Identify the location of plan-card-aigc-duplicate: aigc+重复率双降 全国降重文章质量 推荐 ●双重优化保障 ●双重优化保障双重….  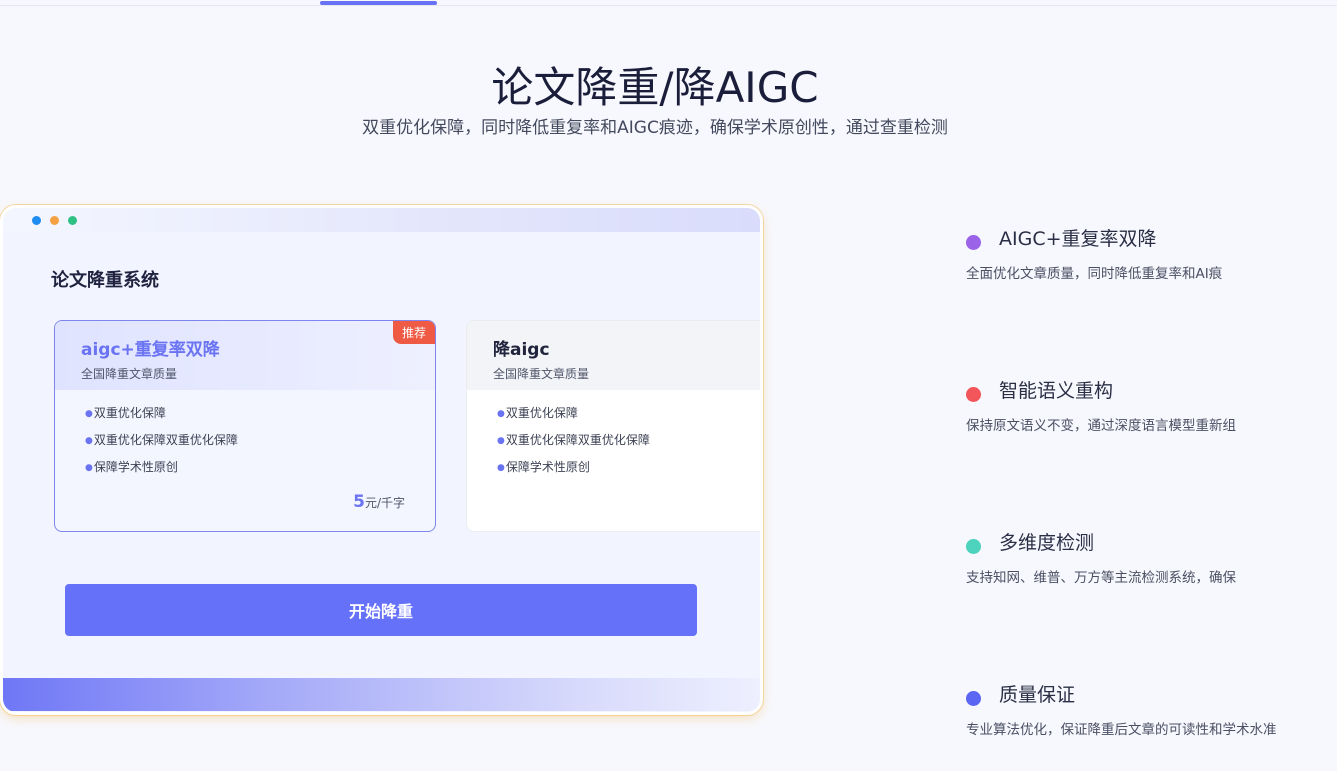
(245, 426).